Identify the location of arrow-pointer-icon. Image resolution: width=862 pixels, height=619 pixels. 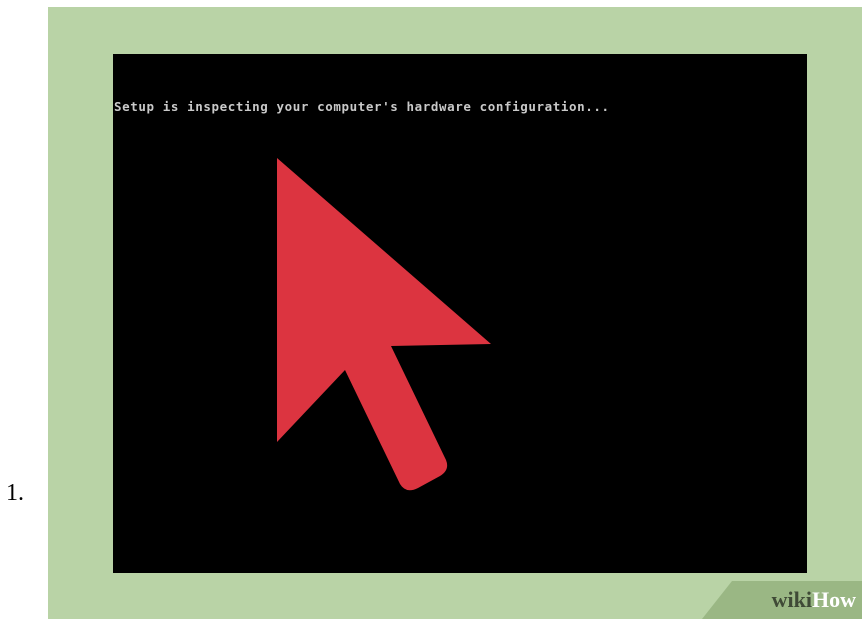
(384, 324).